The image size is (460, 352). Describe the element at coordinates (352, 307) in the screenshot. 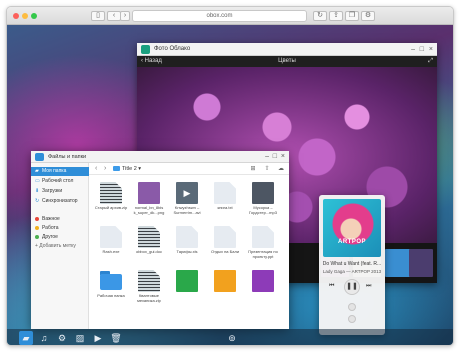

I see `repeat-icon` at that location.